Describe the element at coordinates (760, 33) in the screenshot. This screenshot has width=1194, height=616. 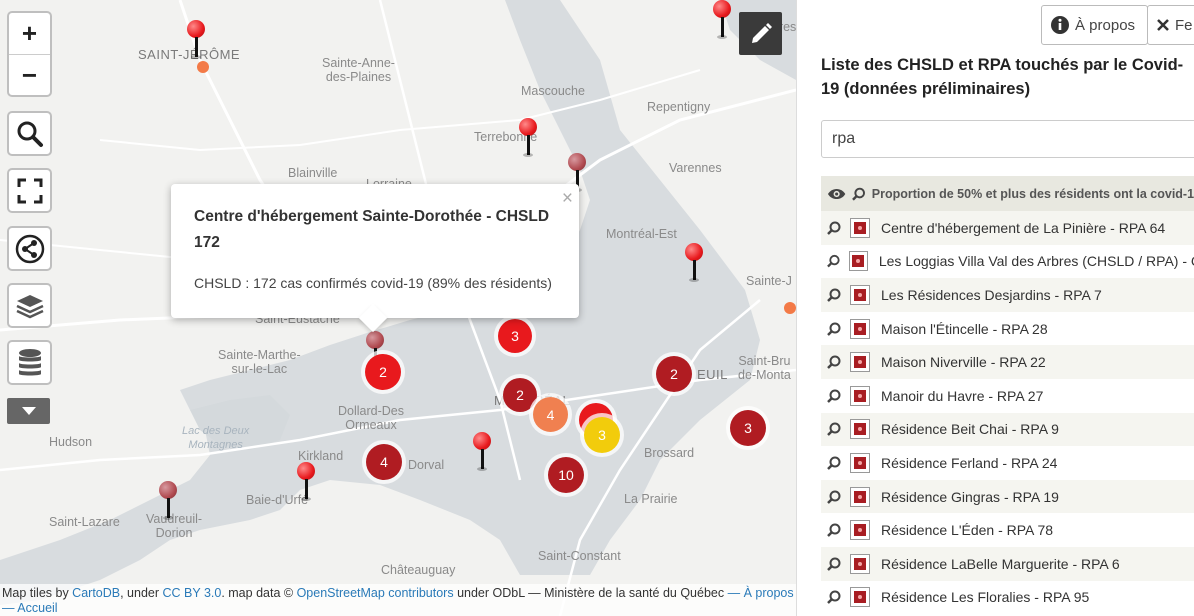
I see `edit-button` at that location.